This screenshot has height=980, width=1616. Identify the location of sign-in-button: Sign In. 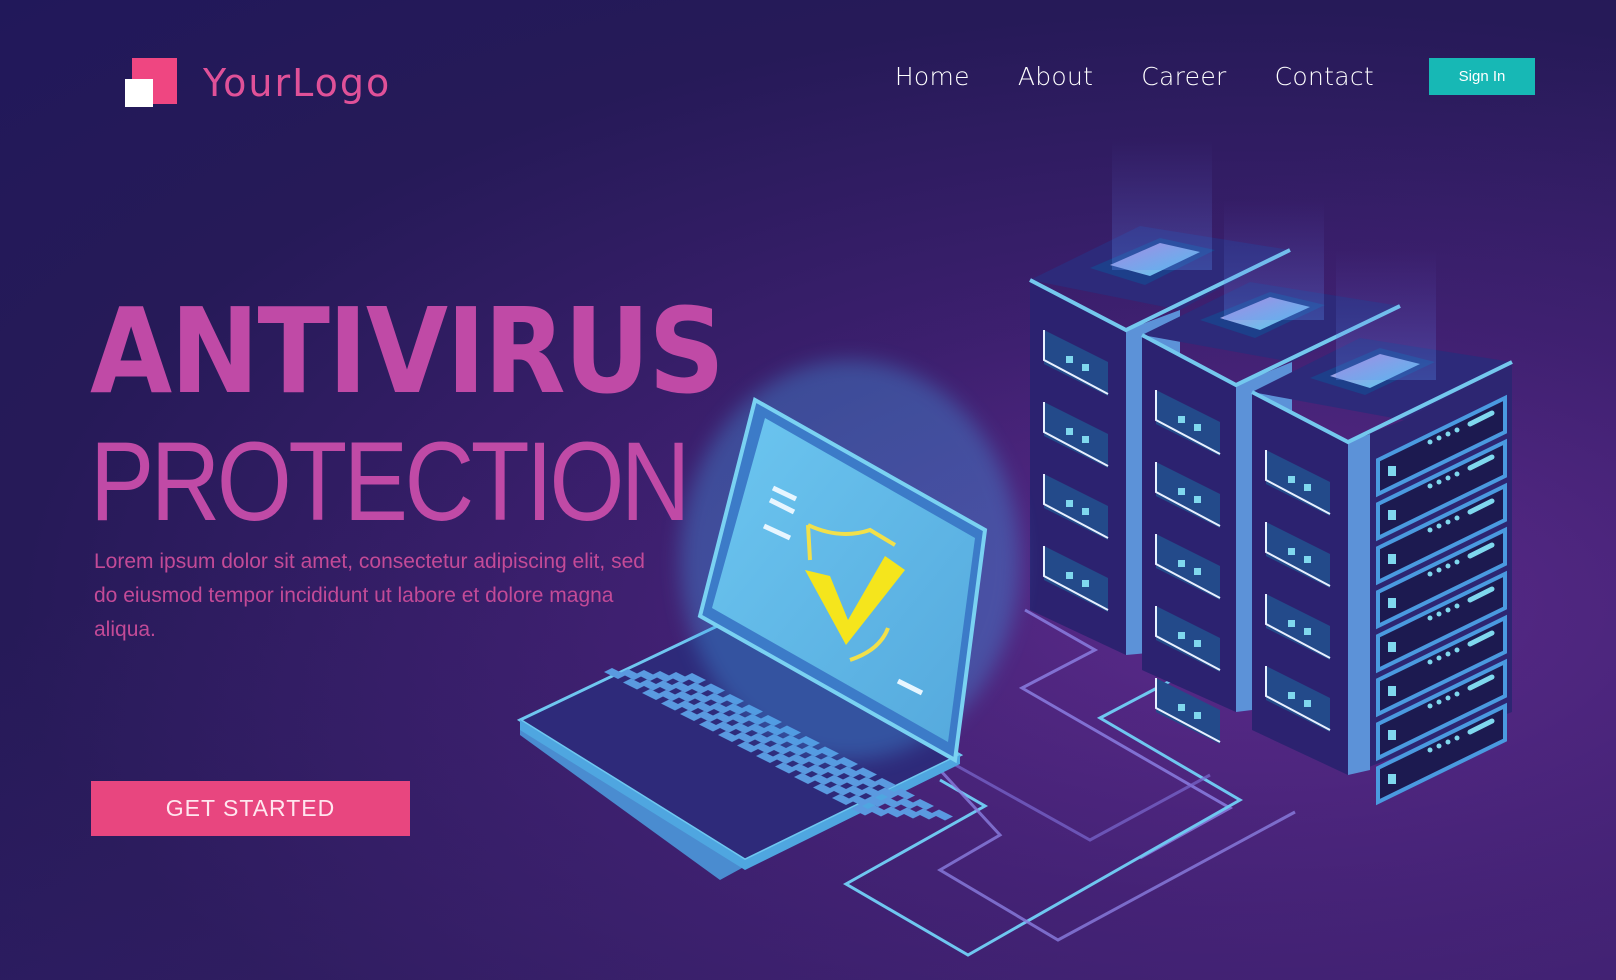
(1482, 76).